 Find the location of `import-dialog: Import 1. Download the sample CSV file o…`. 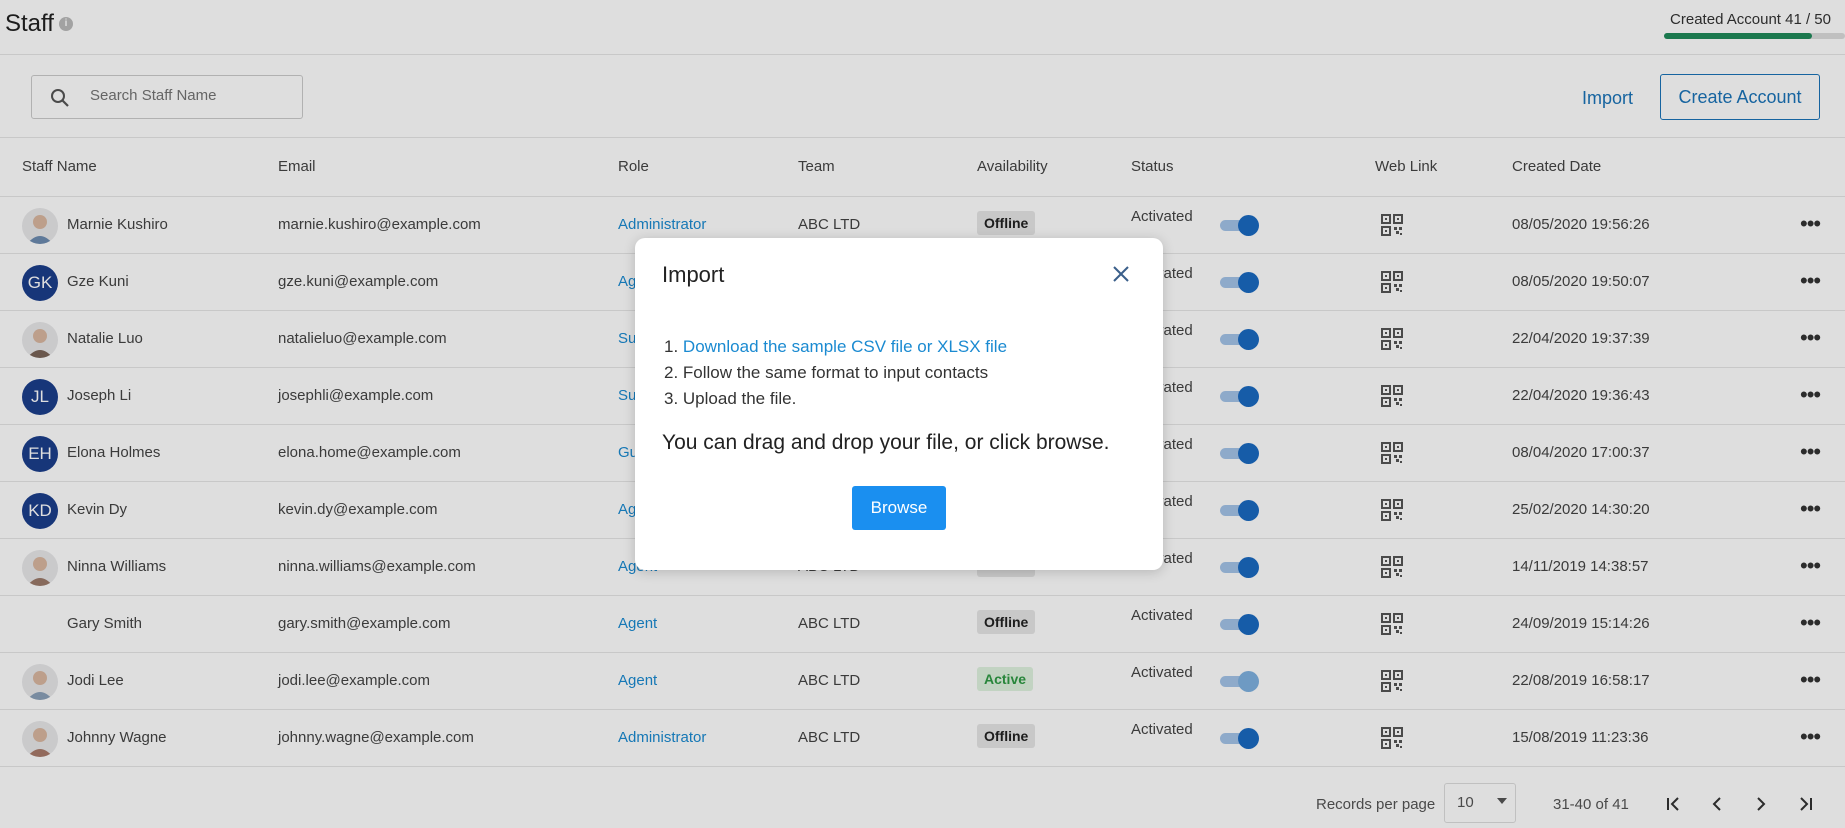

import-dialog: Import 1. Download the sample CSV file o… is located at coordinates (899, 404).